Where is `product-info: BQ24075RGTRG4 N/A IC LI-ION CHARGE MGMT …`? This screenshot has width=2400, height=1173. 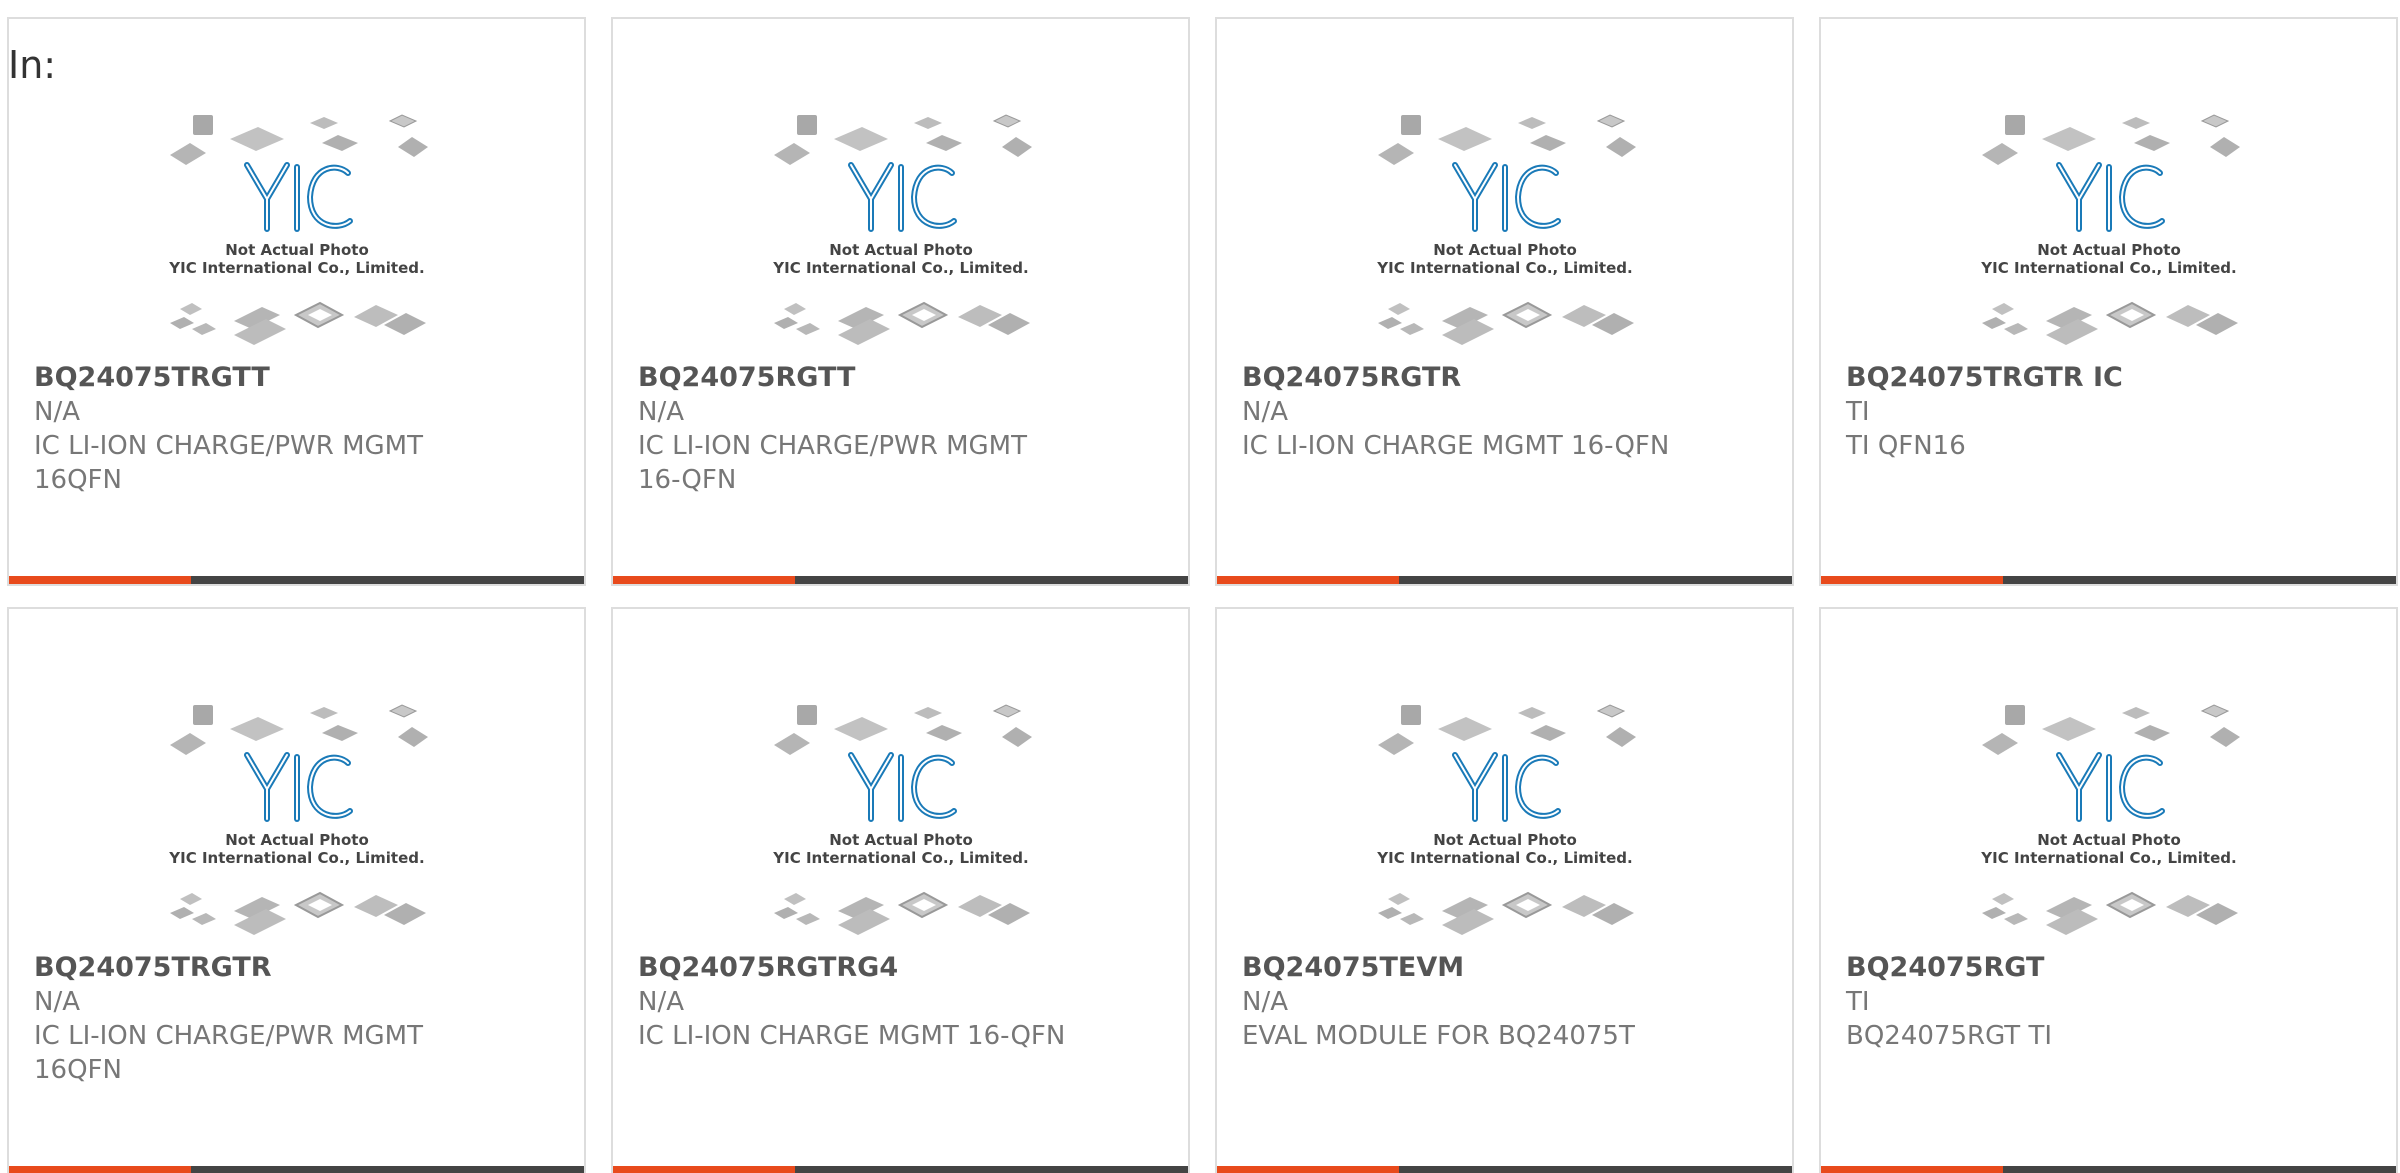 product-info: BQ24075RGTRG4 N/A IC LI-ION CHARGE MGMT … is located at coordinates (853, 1002).